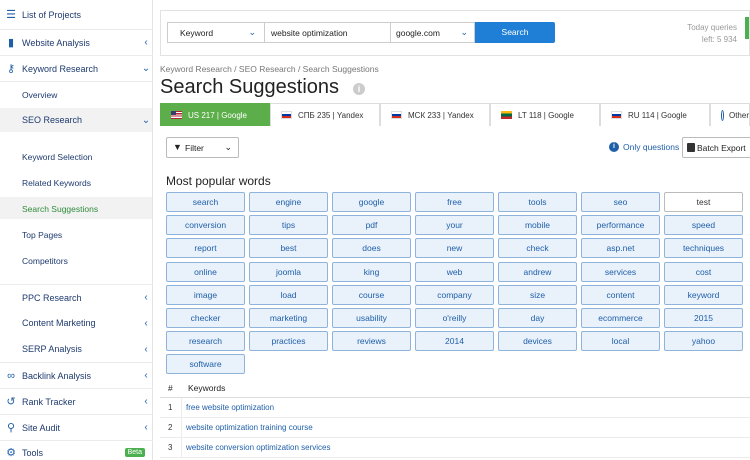  I want to click on popular-word-chip: pdf, so click(371, 225).